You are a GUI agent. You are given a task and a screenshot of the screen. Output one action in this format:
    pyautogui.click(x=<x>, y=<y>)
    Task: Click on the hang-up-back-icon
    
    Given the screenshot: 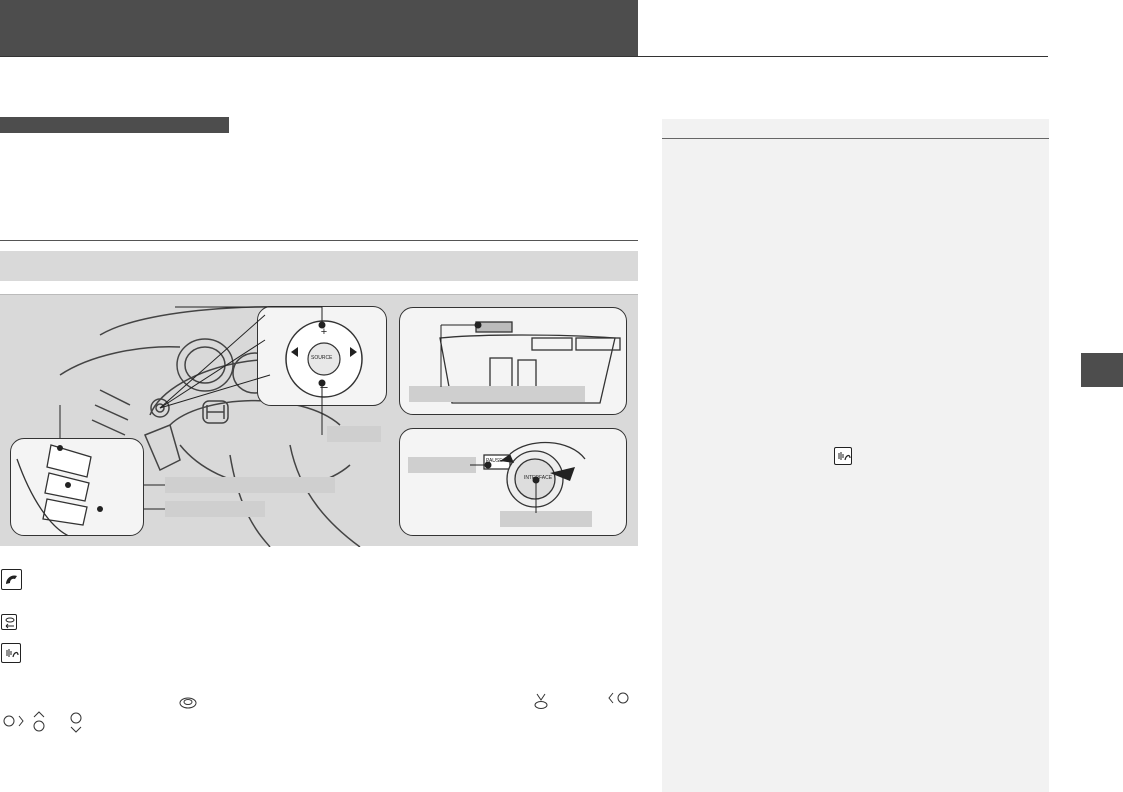 What is the action you would take?
    pyautogui.click(x=9, y=622)
    